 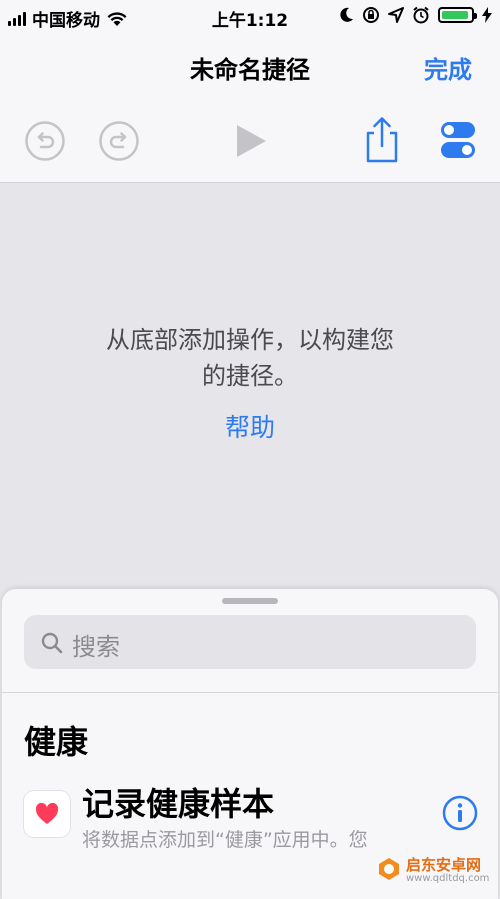 I want to click on nav-bar: 未命名捷径 完成, so click(x=250, y=66).